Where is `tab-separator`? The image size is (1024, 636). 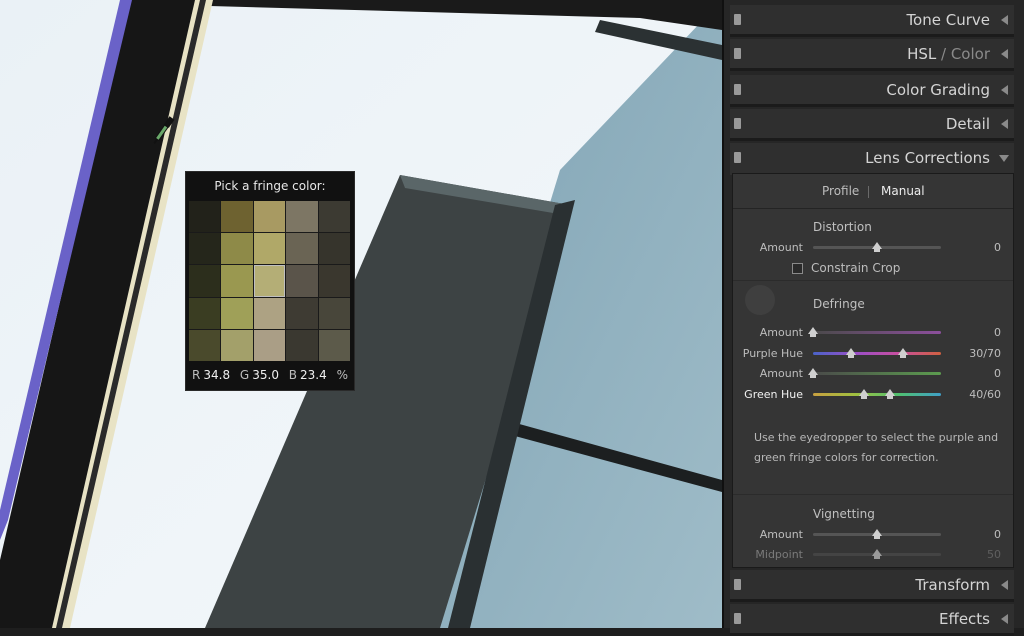
tab-separator is located at coordinates (868, 192).